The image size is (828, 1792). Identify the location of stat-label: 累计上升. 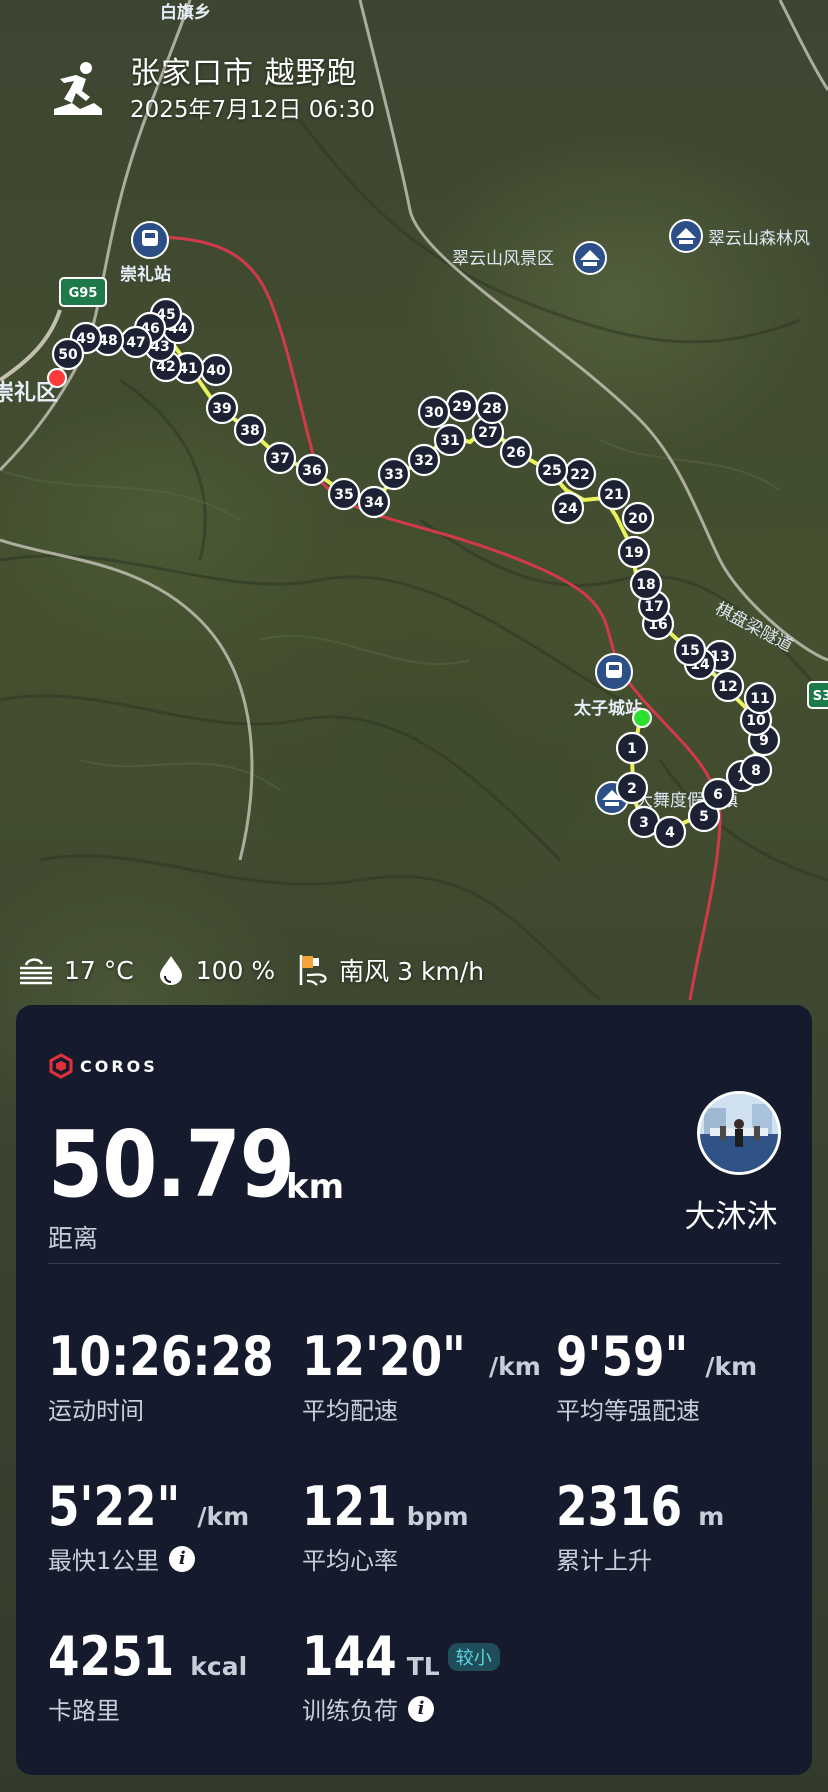
(604, 1561).